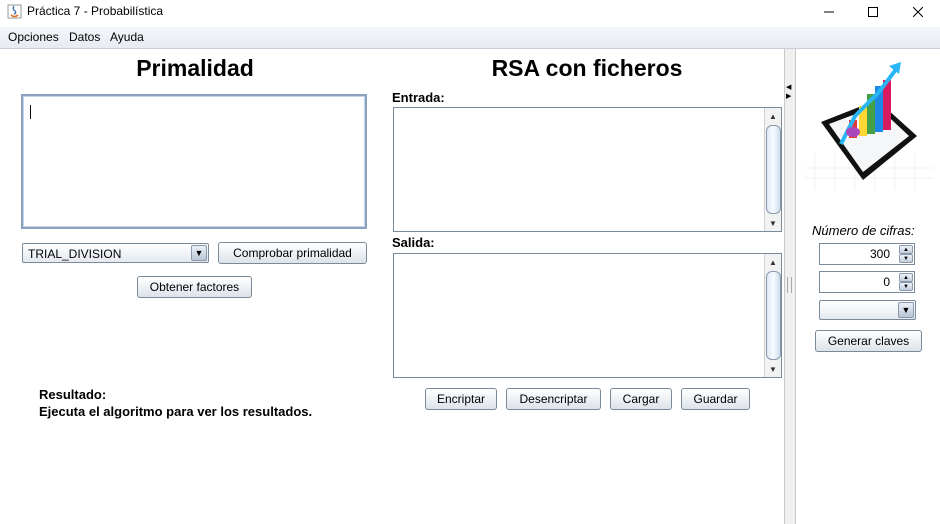  I want to click on menu-bar: Opciones Datos Ayuda, so click(470, 38).